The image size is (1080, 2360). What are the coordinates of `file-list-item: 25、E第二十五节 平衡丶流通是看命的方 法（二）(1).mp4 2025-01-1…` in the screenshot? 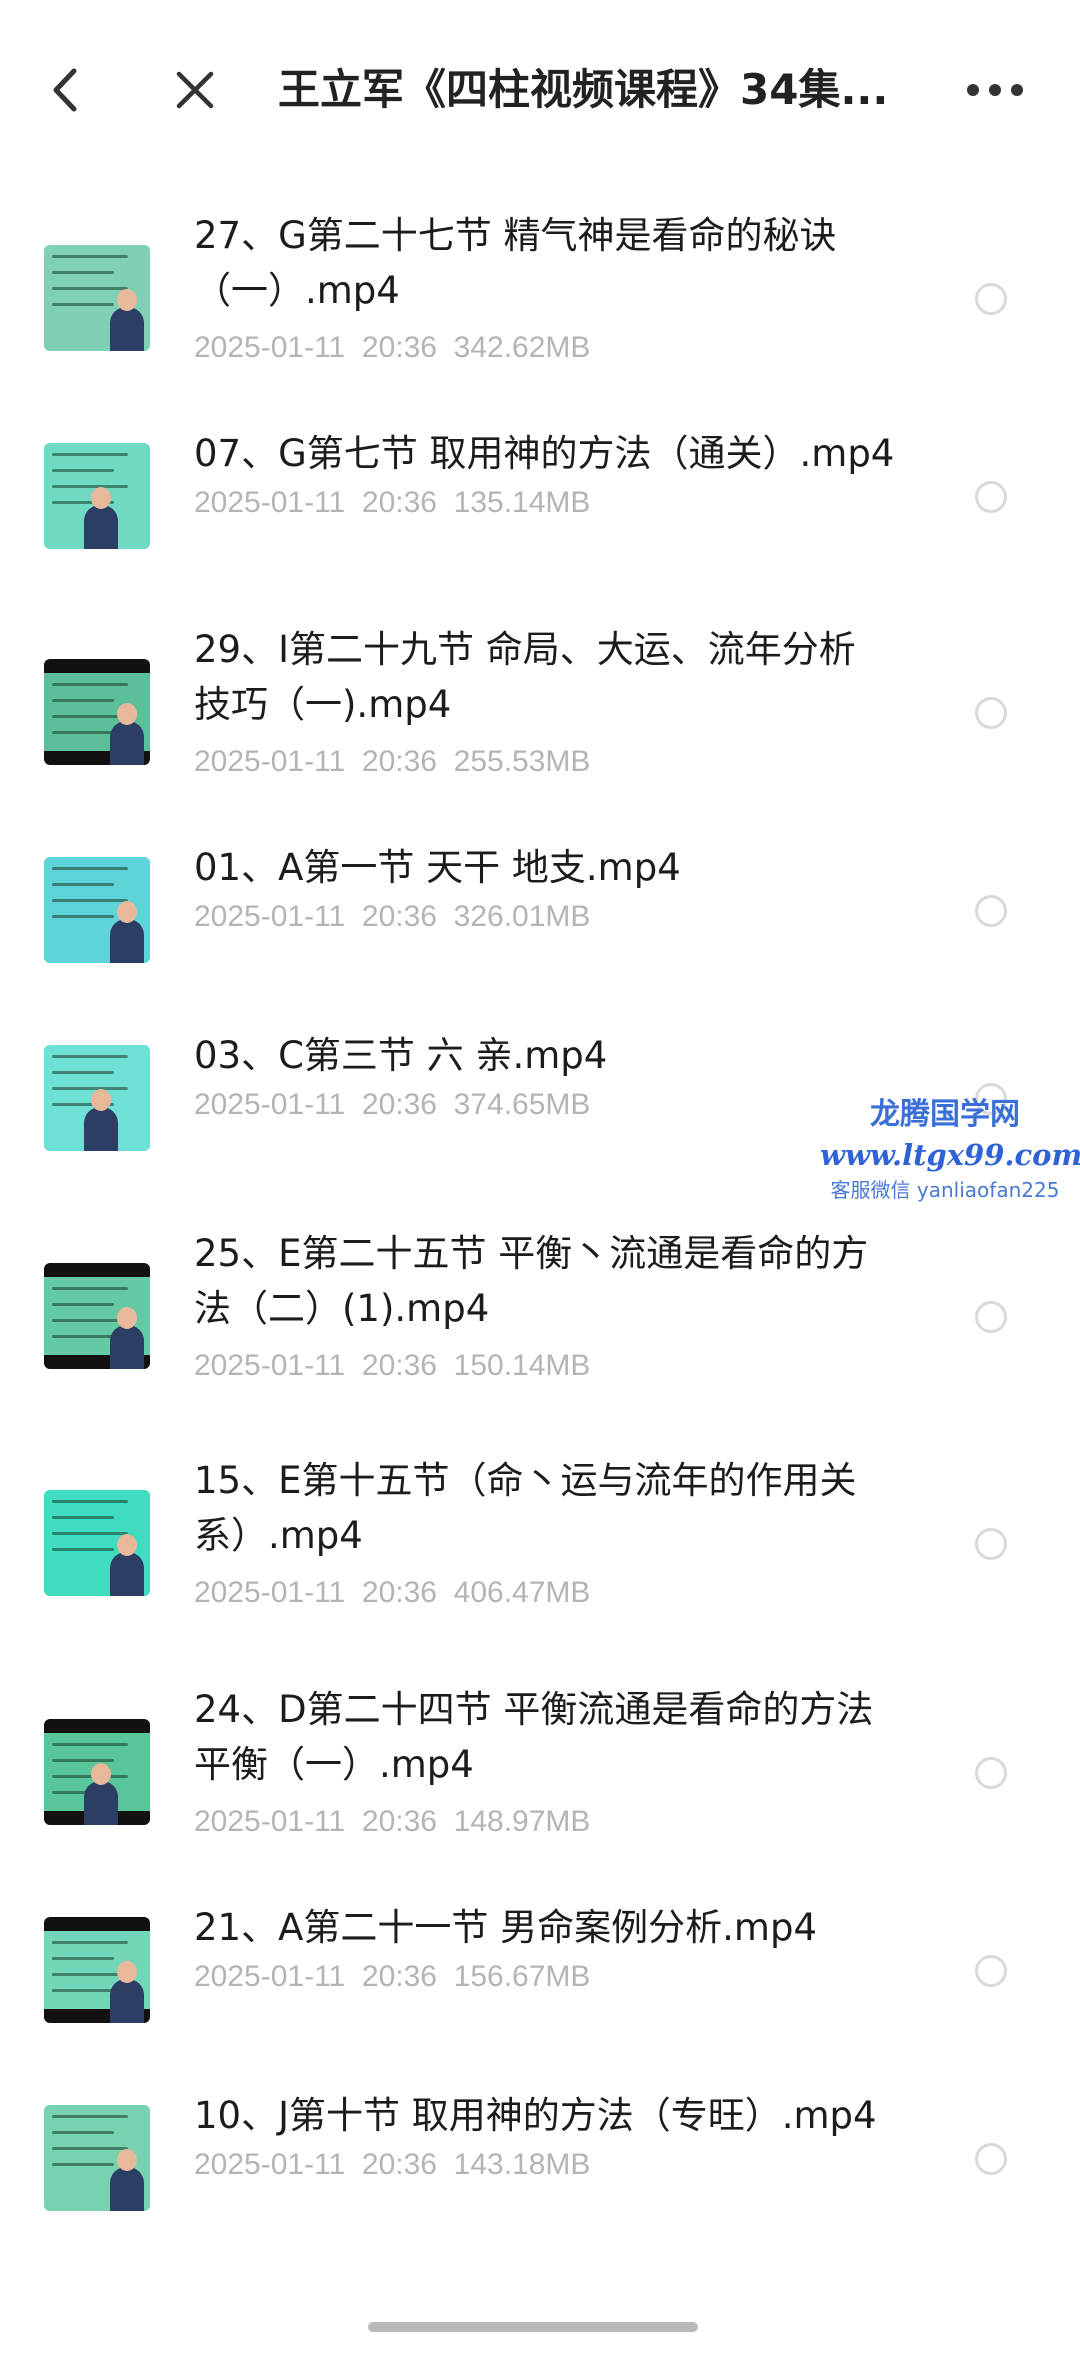 It's located at (540, 1316).